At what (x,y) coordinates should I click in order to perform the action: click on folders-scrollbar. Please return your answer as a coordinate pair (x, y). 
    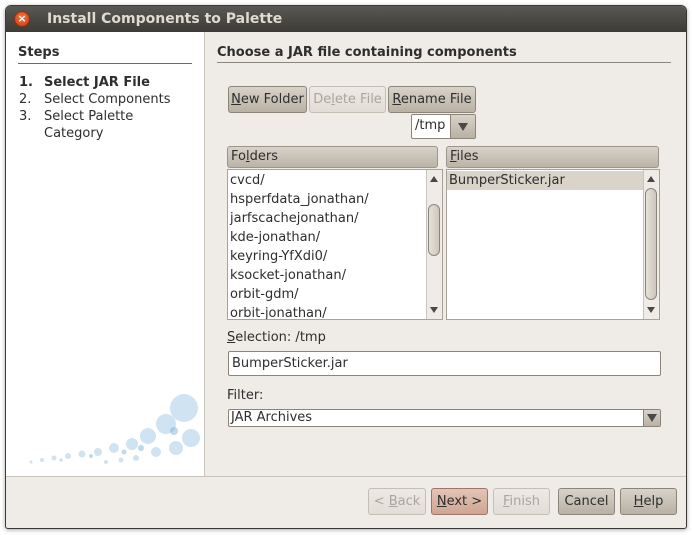
    Looking at the image, I should click on (434, 244).